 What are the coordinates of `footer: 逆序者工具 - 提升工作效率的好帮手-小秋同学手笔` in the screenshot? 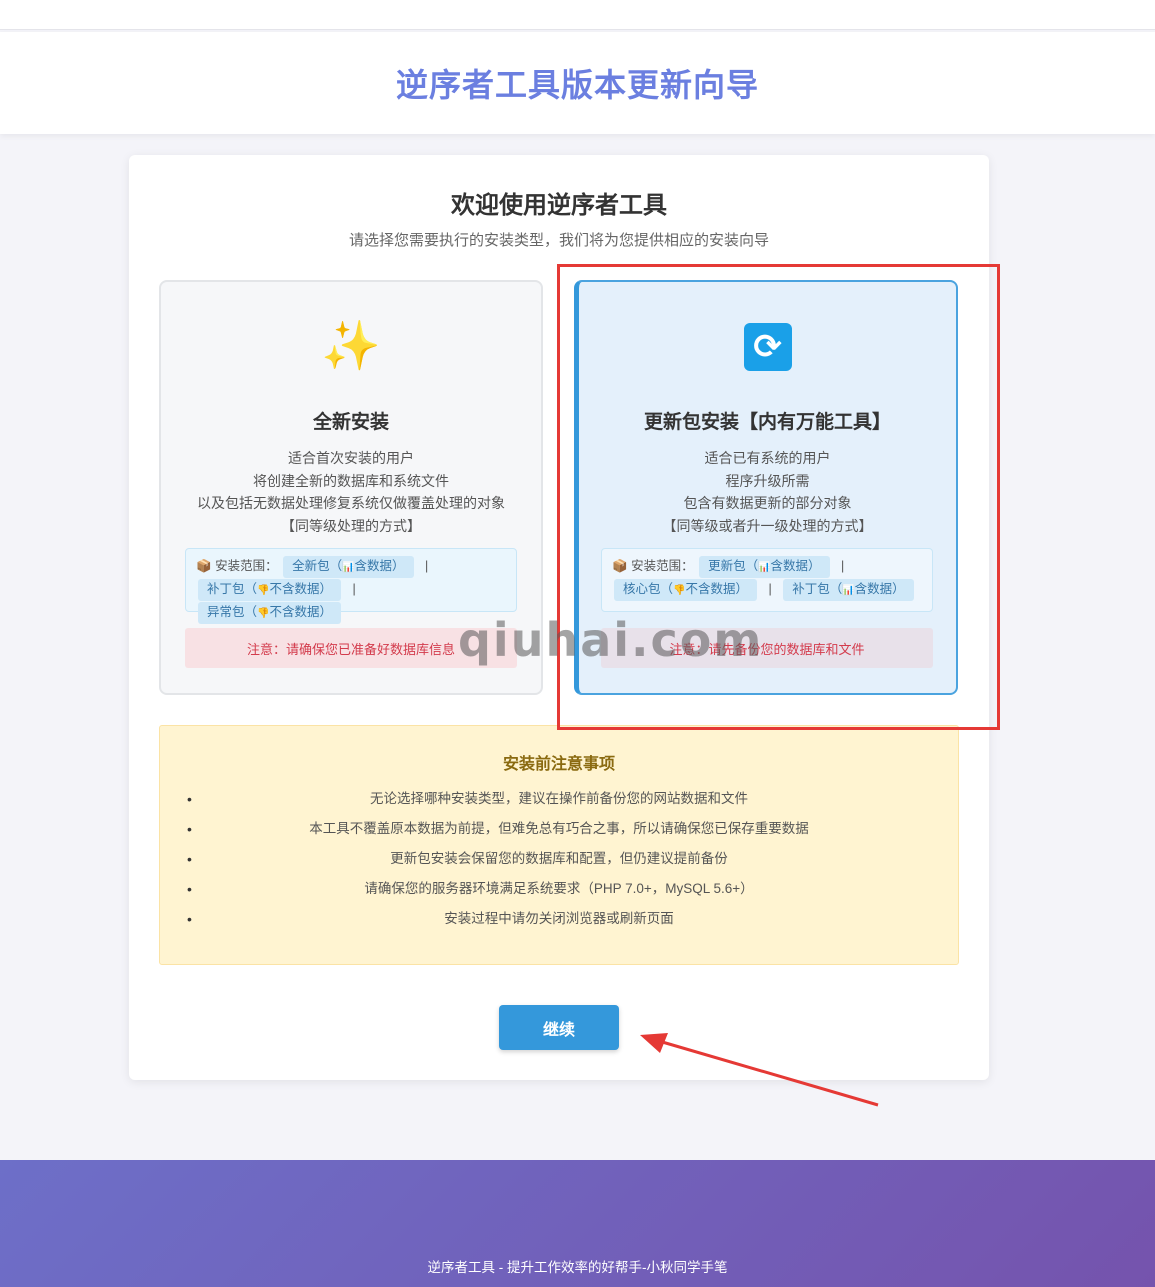 It's located at (577, 1223).